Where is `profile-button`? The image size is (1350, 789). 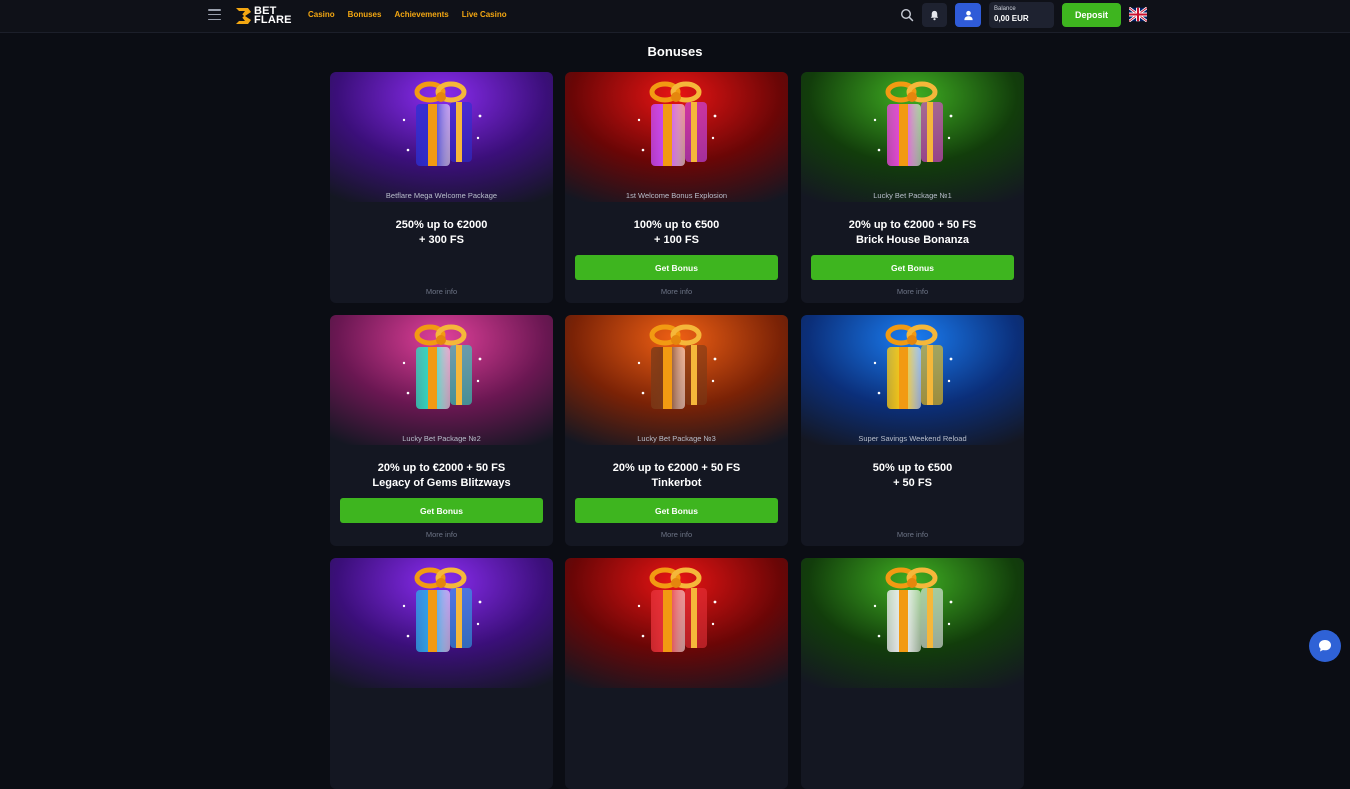
profile-button is located at coordinates (968, 15).